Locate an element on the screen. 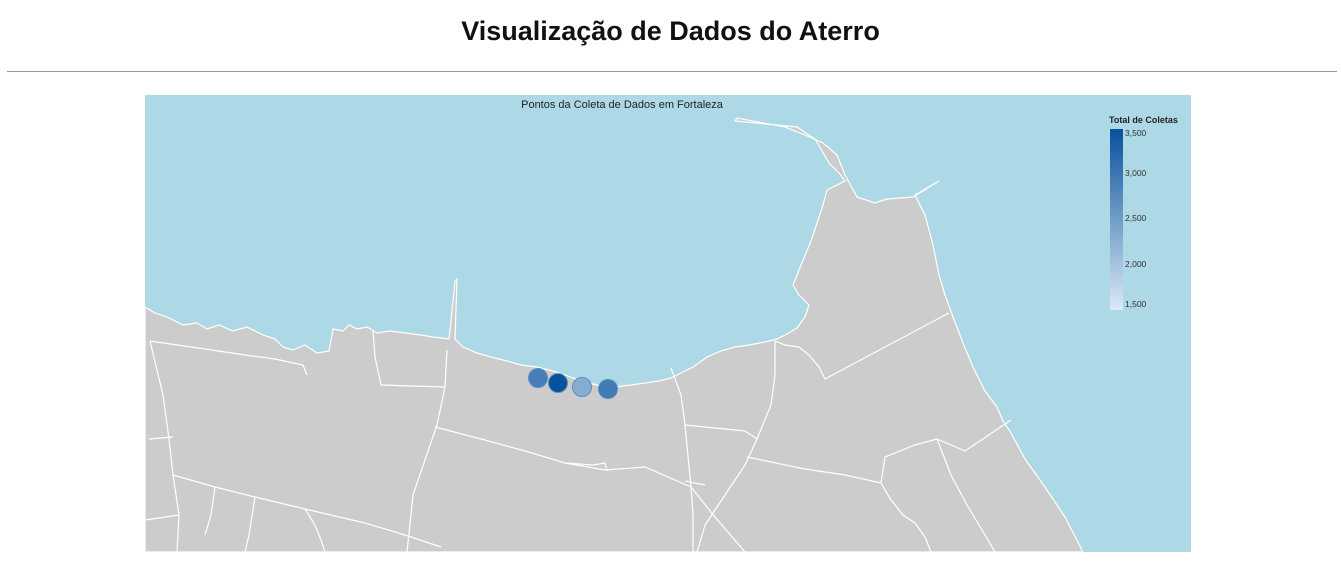 Image resolution: width=1341 pixels, height=575 pixels. legend-title: Total de Coletas is located at coordinates (1143, 120).